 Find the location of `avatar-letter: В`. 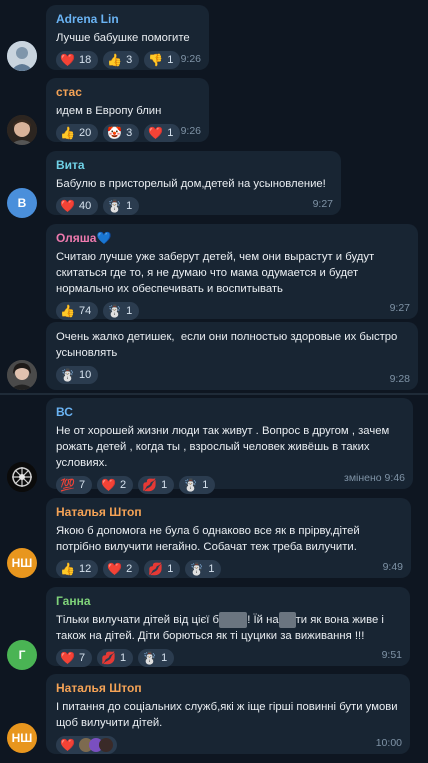

avatar-letter: В is located at coordinates (22, 203).